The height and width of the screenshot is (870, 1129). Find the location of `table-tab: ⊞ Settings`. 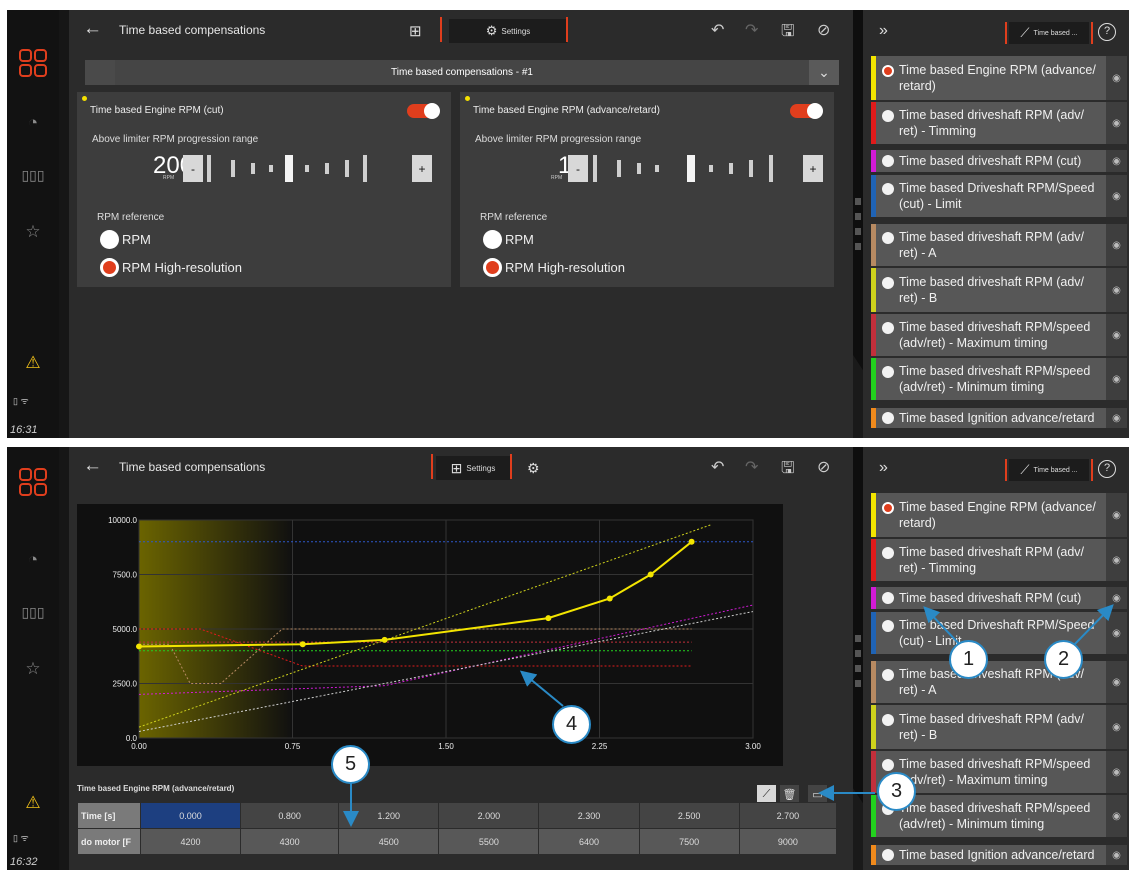

table-tab: ⊞ Settings is located at coordinates (473, 468).